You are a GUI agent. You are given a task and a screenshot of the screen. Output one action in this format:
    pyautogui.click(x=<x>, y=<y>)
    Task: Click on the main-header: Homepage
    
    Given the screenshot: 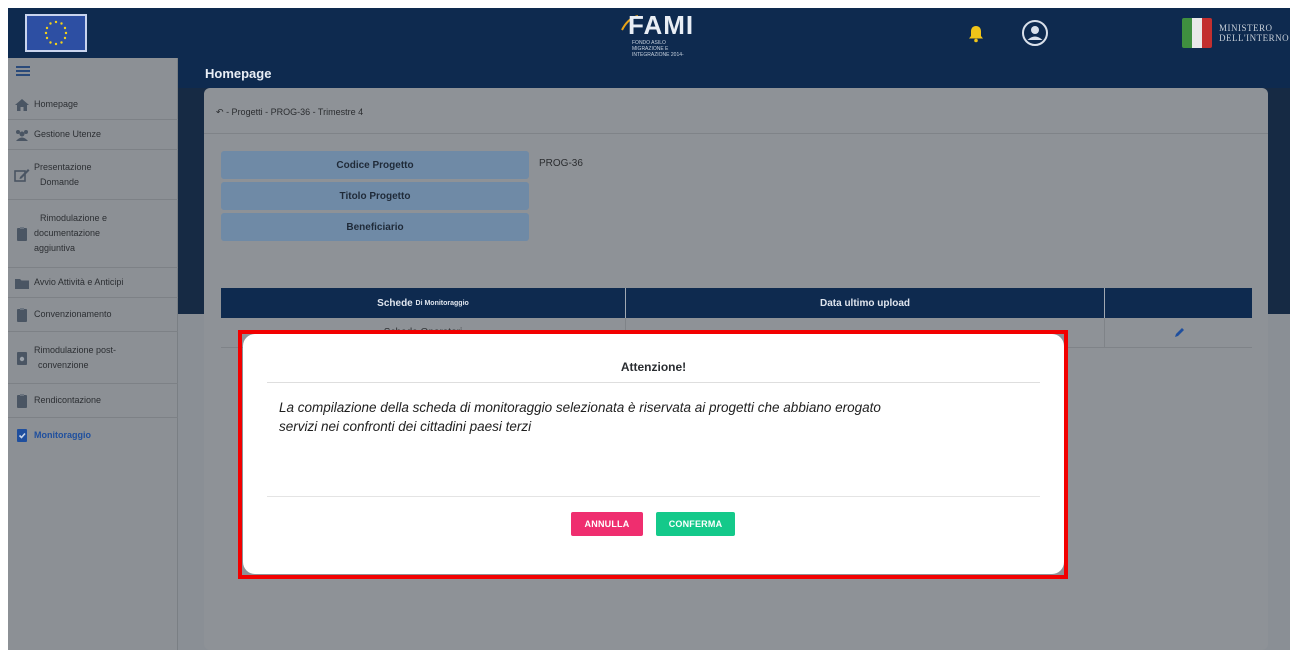 What is the action you would take?
    pyautogui.click(x=734, y=73)
    